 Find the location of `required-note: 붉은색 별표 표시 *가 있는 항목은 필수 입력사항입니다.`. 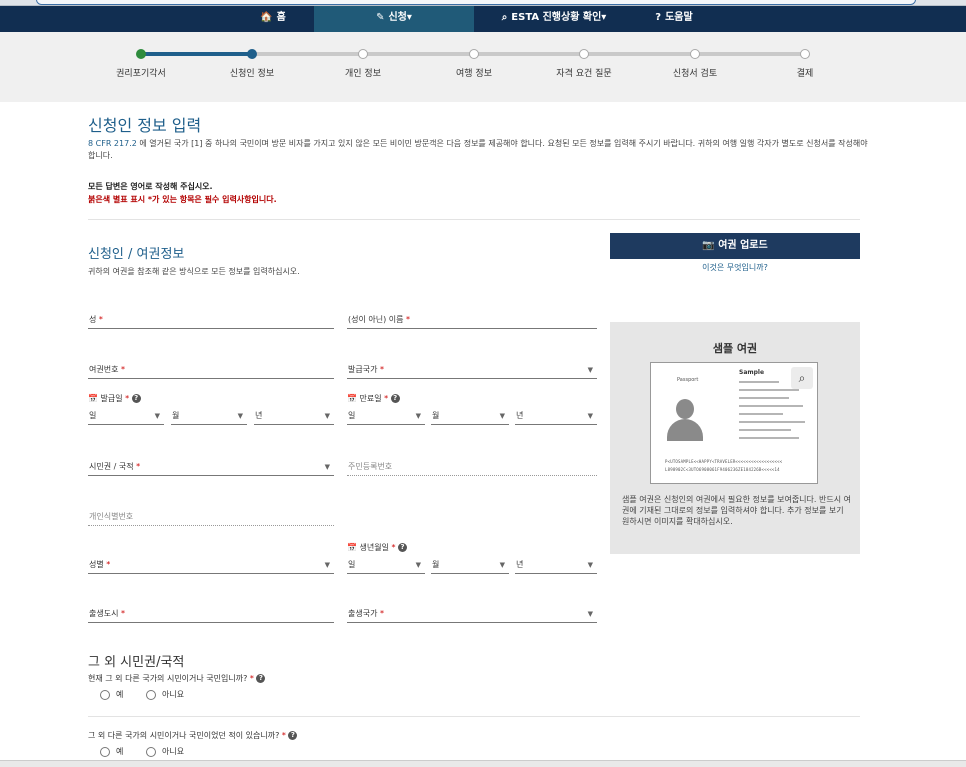

required-note: 붉은색 별표 표시 *가 있는 항목은 필수 입력사항입니다. is located at coordinates (182, 199).